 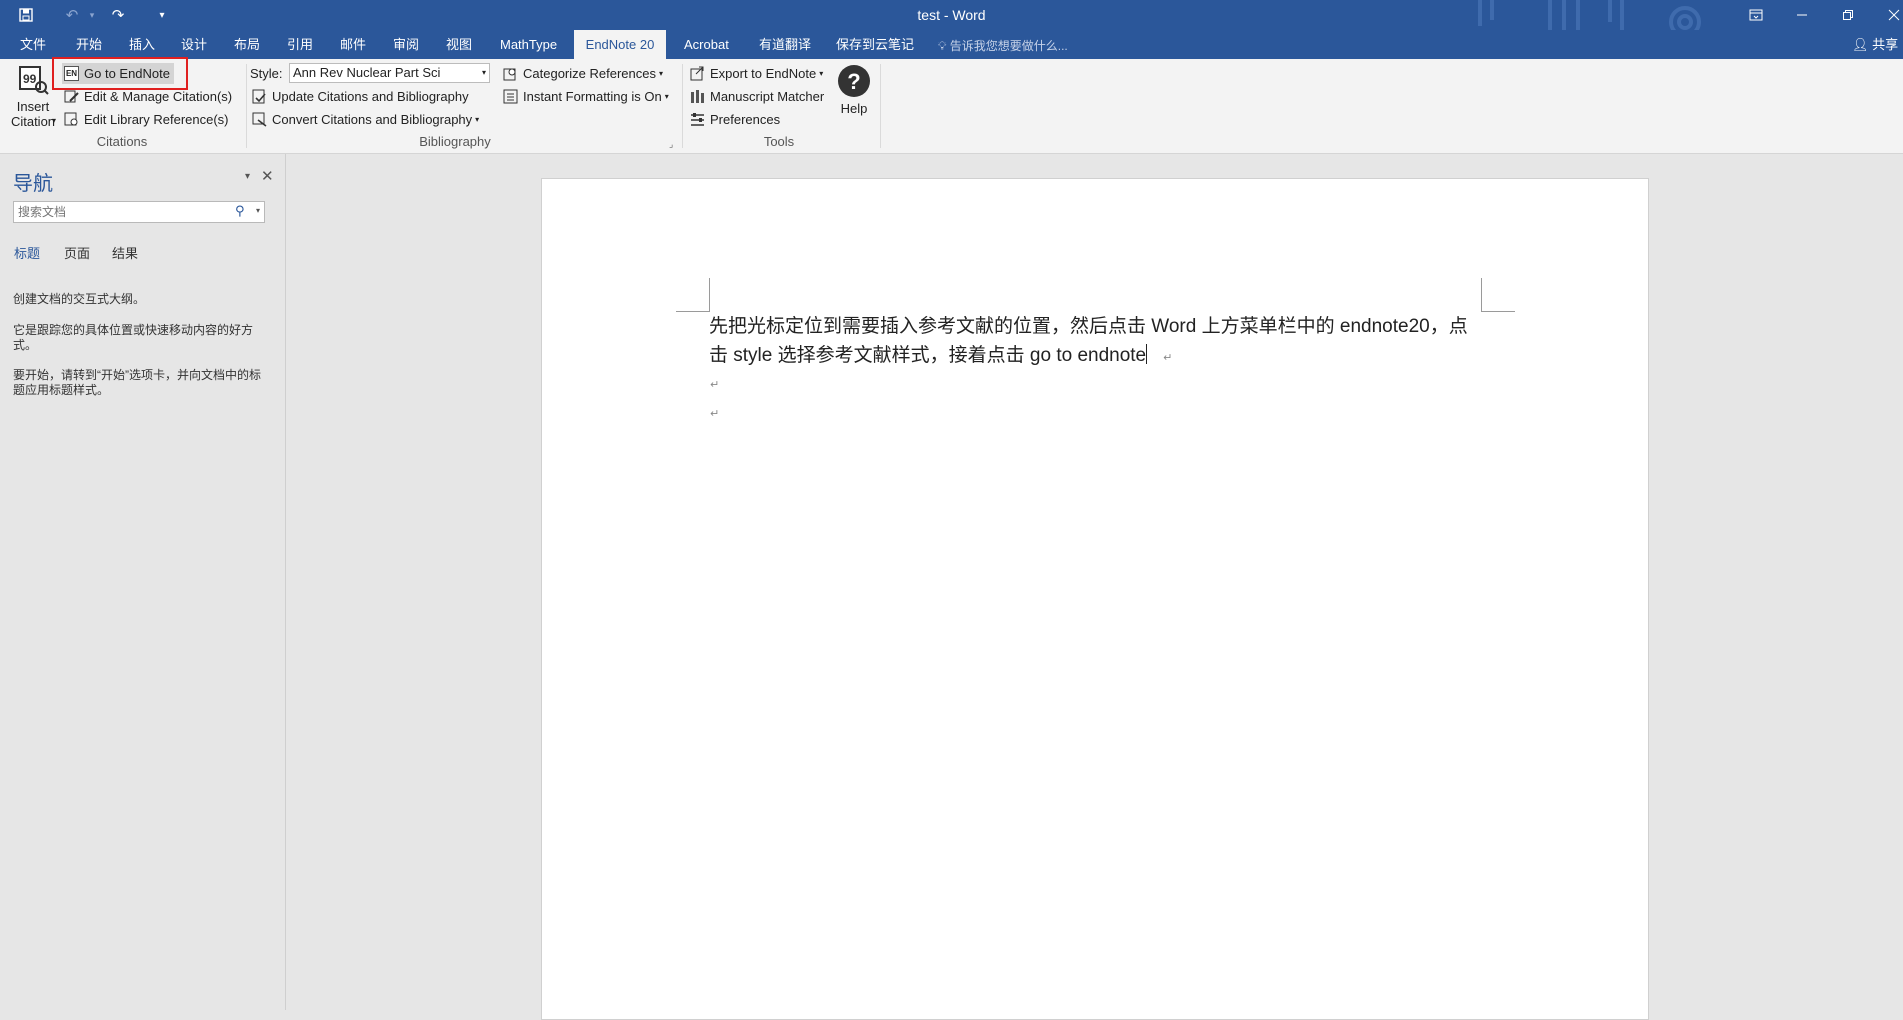 I want to click on preferences-icon, so click(x=697, y=119).